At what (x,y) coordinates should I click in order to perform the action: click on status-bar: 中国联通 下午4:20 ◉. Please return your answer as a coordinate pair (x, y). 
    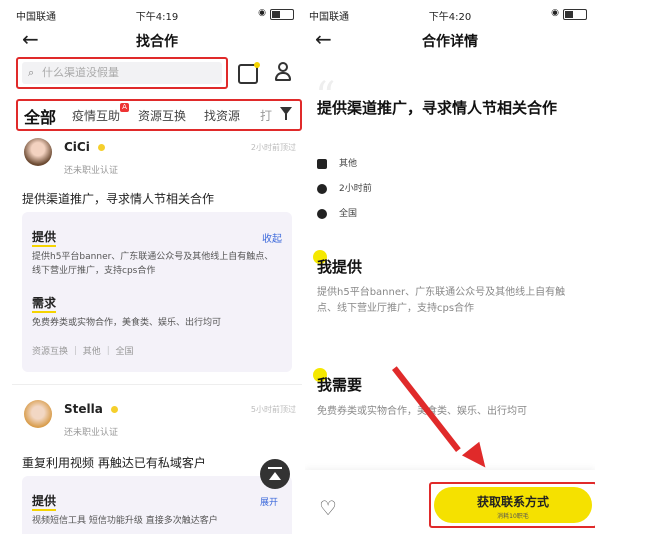
    Looking at the image, I should click on (450, 14).